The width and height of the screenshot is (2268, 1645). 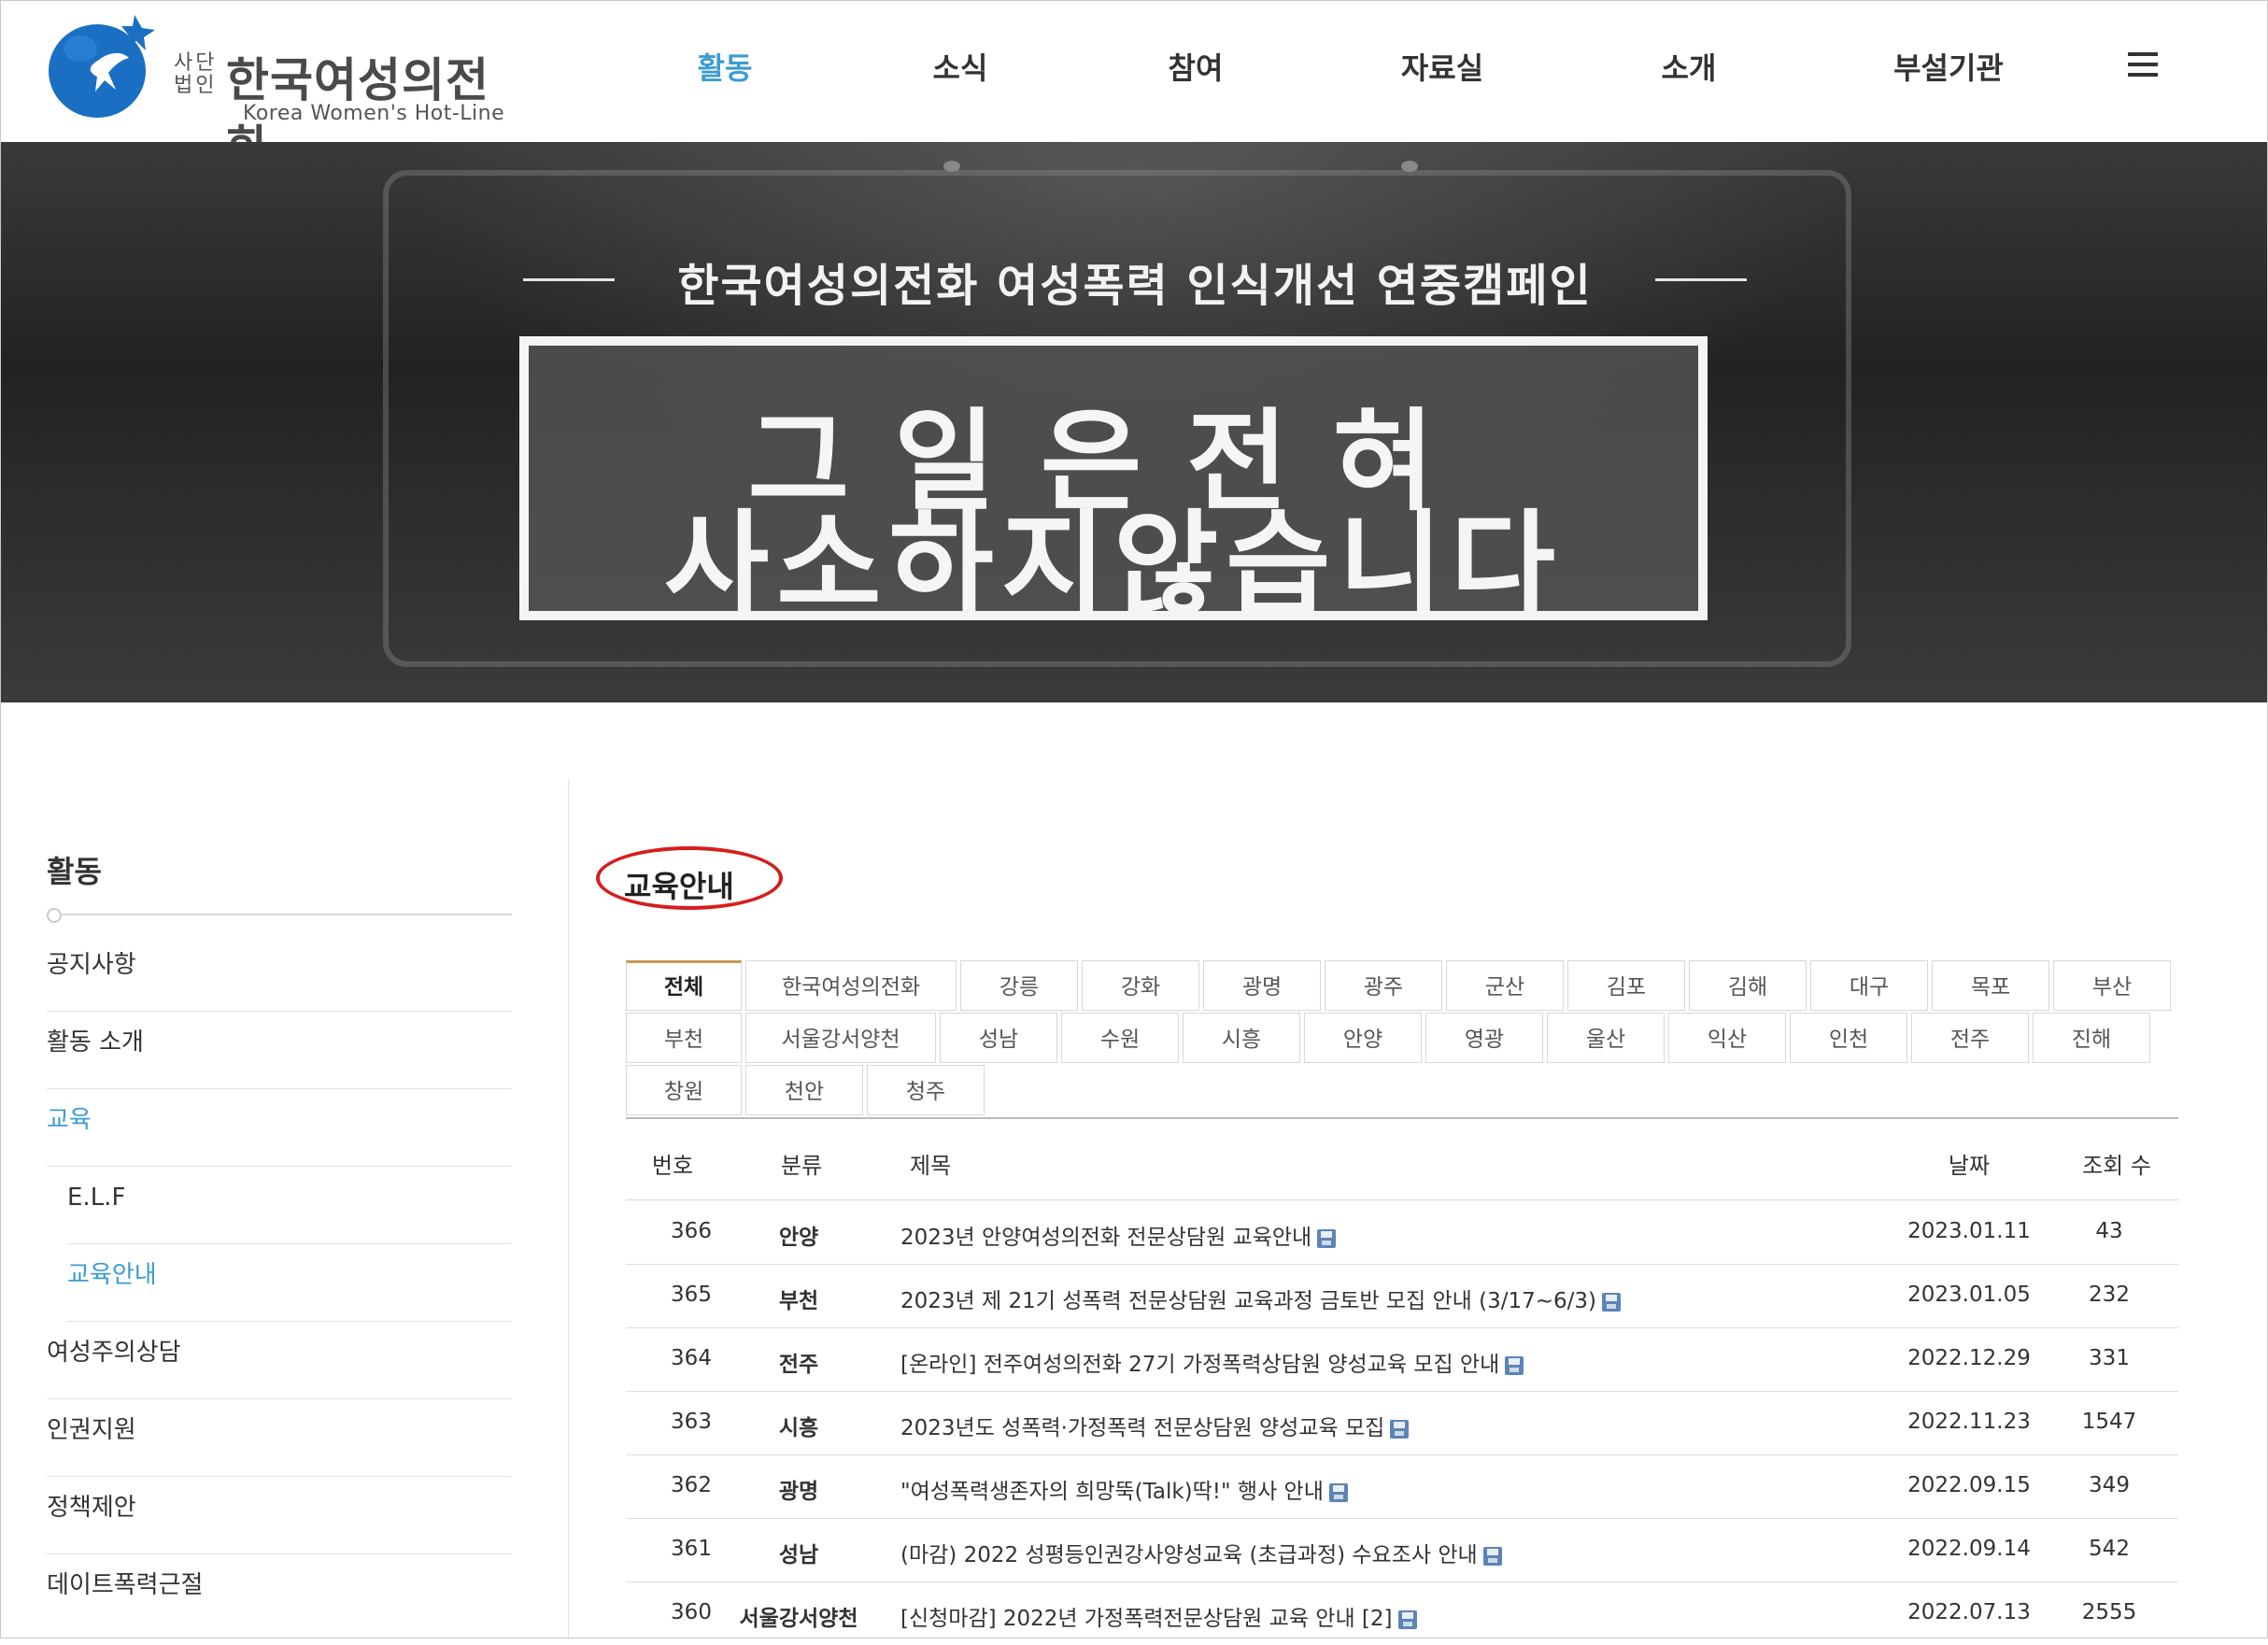 I want to click on sidebar-item-label: 정책제안, so click(x=91, y=1508).